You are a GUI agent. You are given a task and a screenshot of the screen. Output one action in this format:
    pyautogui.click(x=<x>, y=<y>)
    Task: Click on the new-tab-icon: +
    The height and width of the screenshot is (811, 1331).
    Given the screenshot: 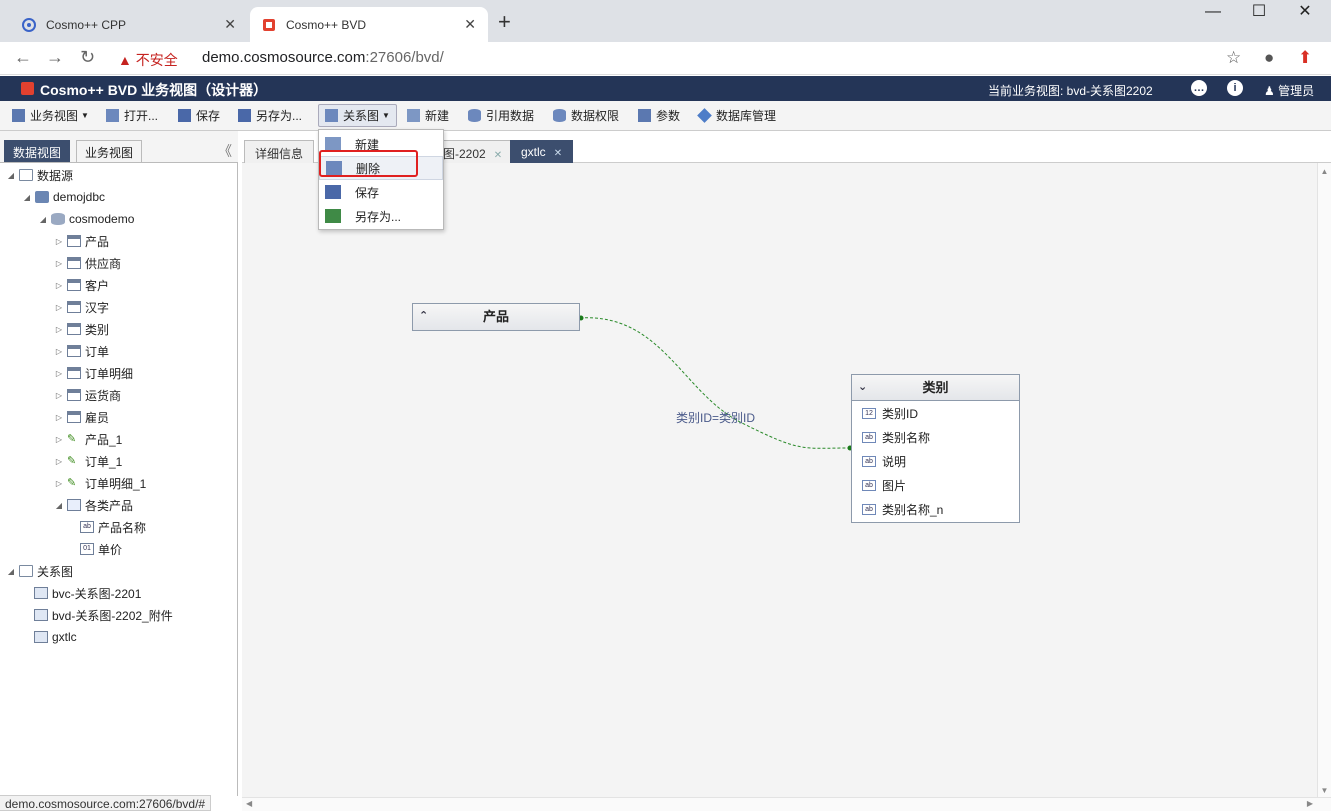 What is the action you would take?
    pyautogui.click(x=504, y=22)
    